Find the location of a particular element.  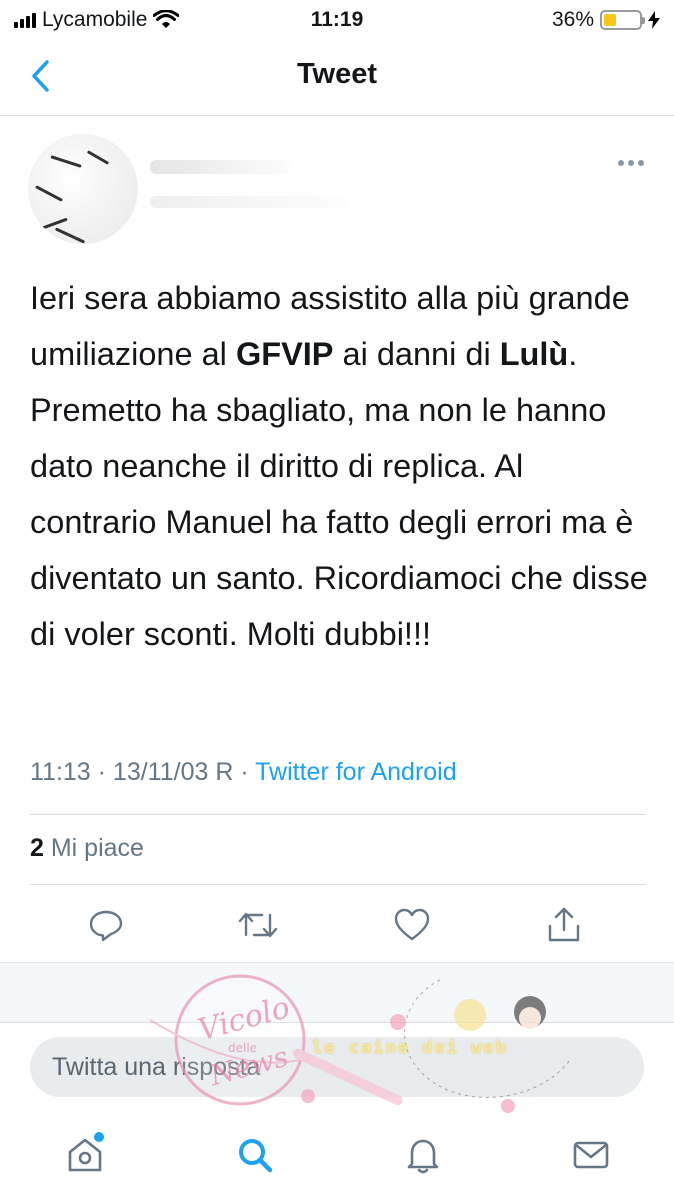

tab-search is located at coordinates (255, 1155).